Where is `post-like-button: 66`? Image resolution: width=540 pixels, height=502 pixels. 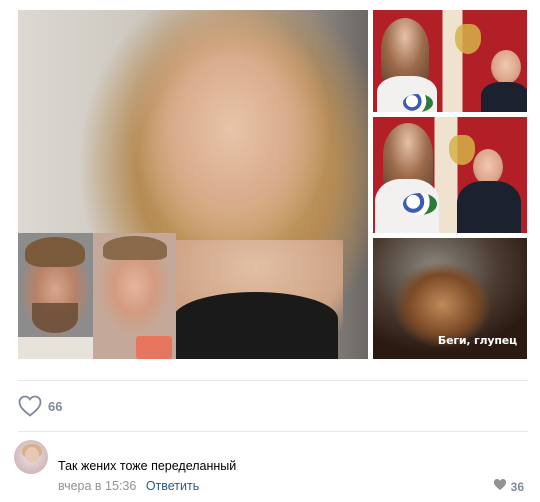 post-like-button: 66 is located at coordinates (40, 406).